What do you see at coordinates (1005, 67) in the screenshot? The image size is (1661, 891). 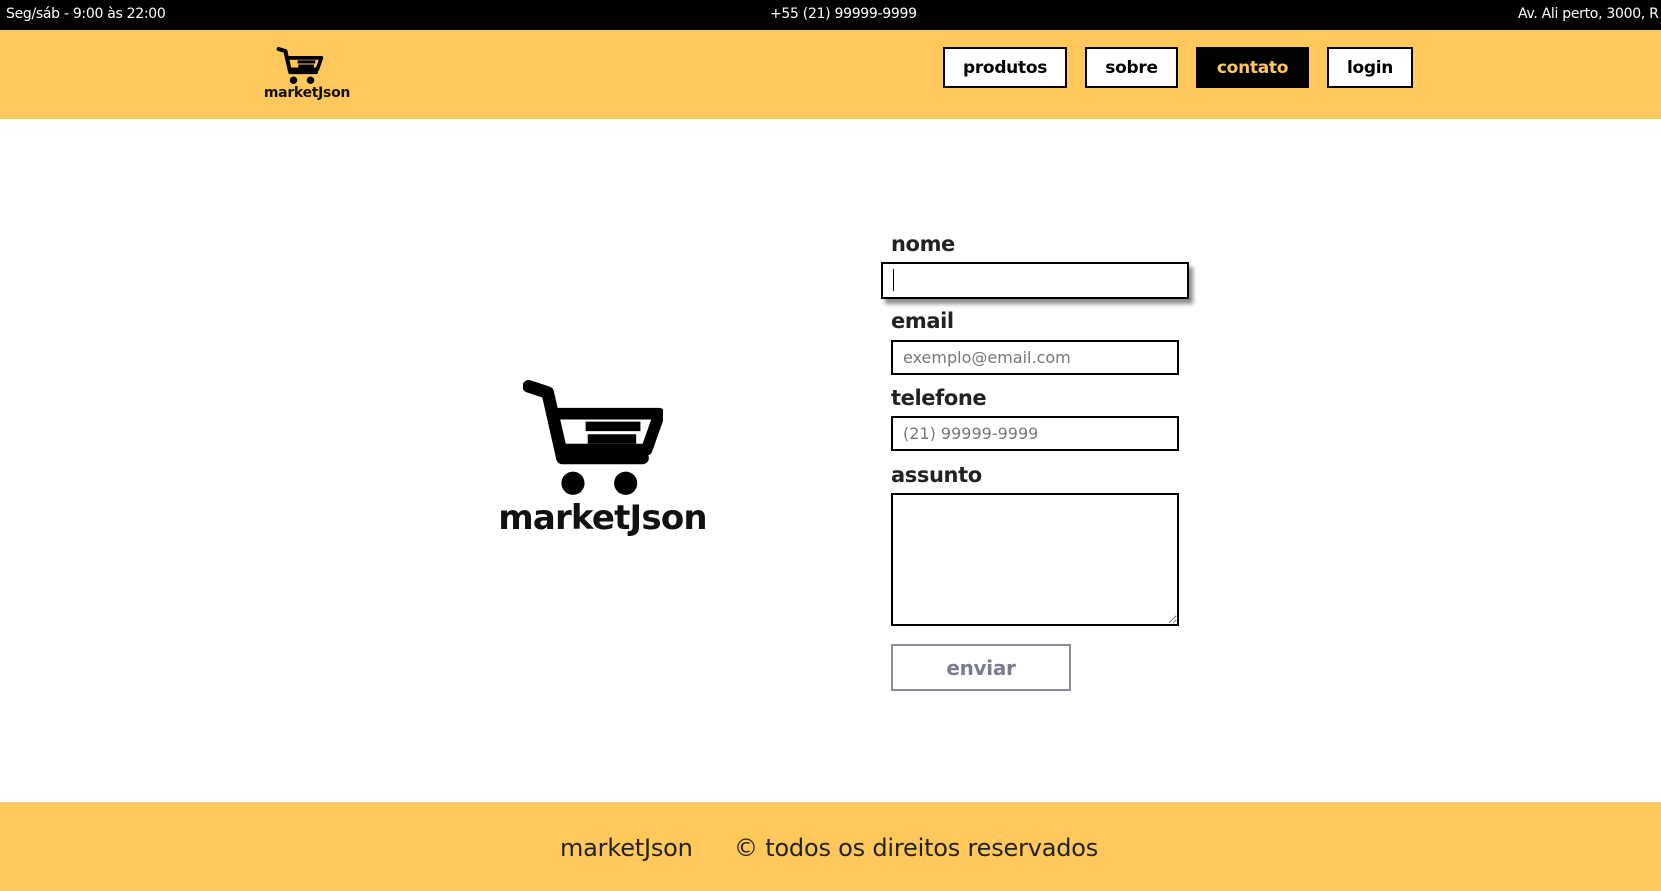 I see `nav-produtos-button: produtos` at bounding box center [1005, 67].